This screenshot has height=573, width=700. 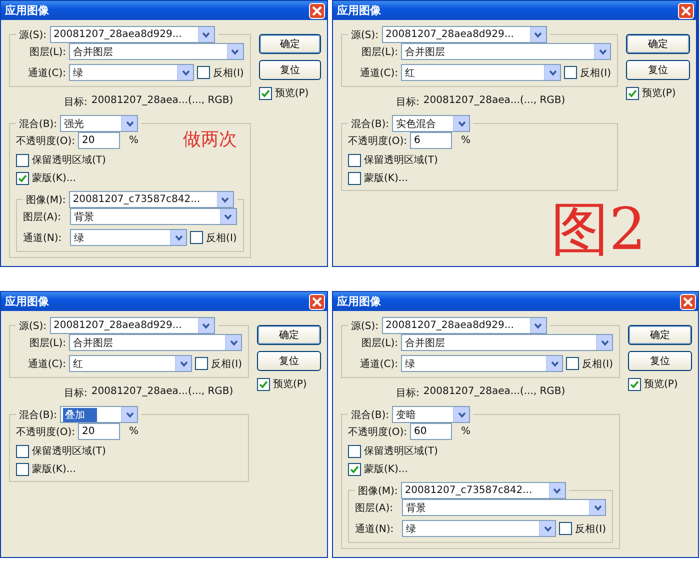 I want to click on image-label: 图像(M):, so click(x=46, y=200).